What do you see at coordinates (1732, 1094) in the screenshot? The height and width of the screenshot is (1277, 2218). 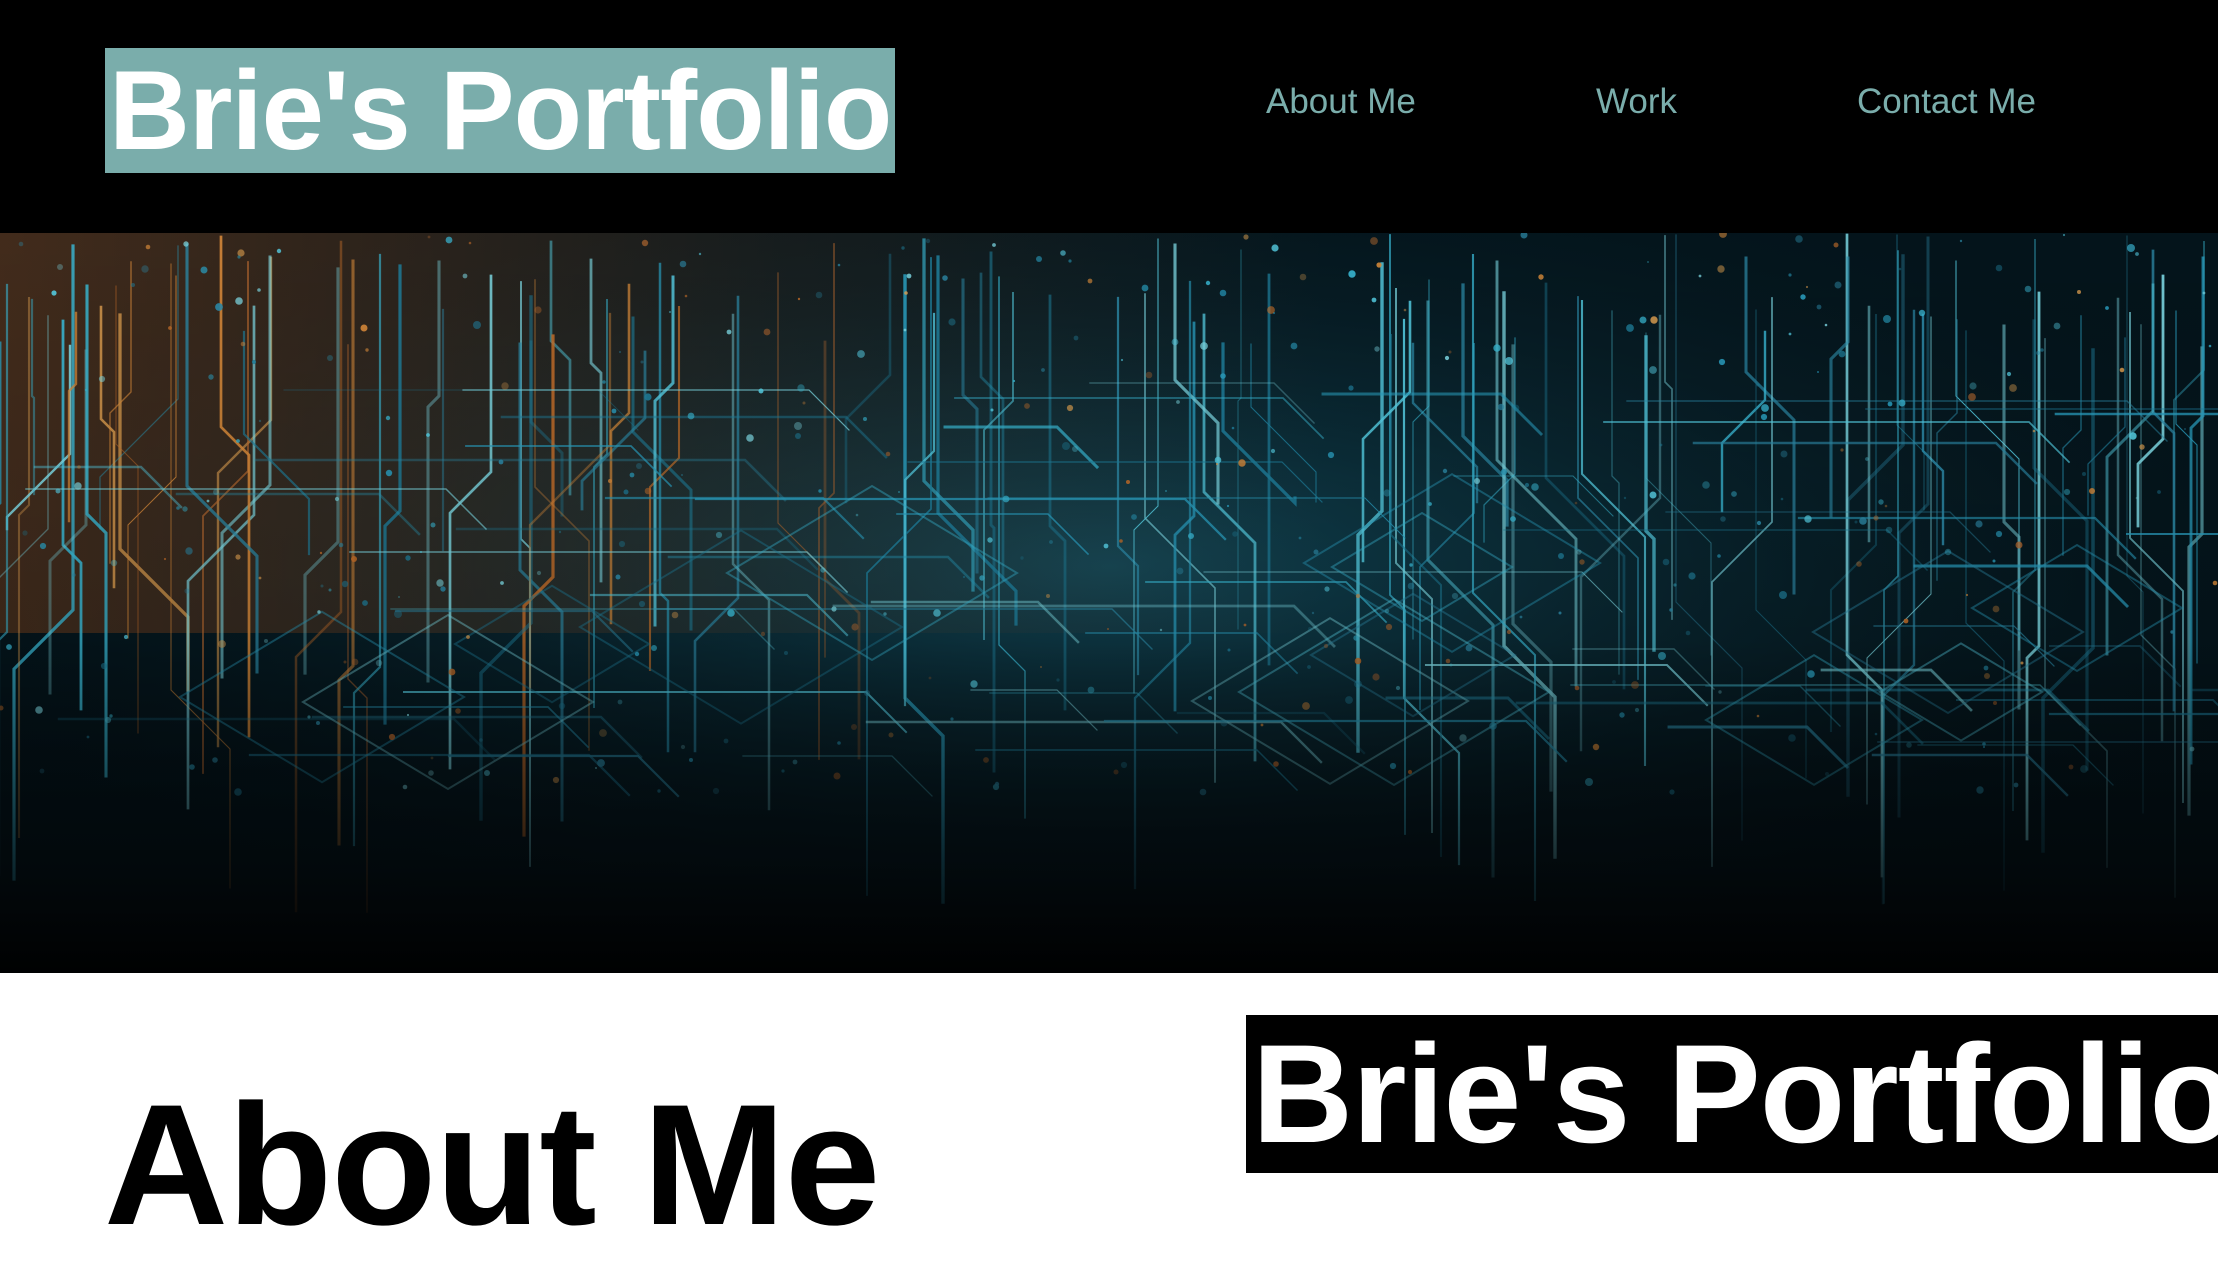 I see `brand-title-dark: Brie's Portfolio` at bounding box center [1732, 1094].